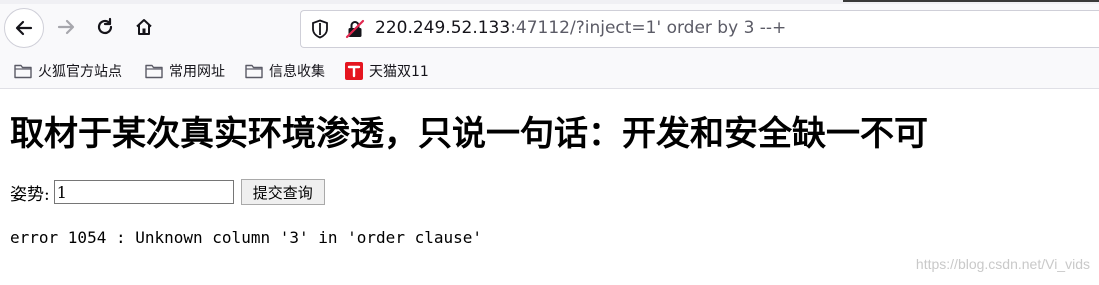 Image resolution: width=1099 pixels, height=285 pixels. Describe the element at coordinates (443, 28) in the screenshot. I see `url-host: 220.249.52.133` at that location.